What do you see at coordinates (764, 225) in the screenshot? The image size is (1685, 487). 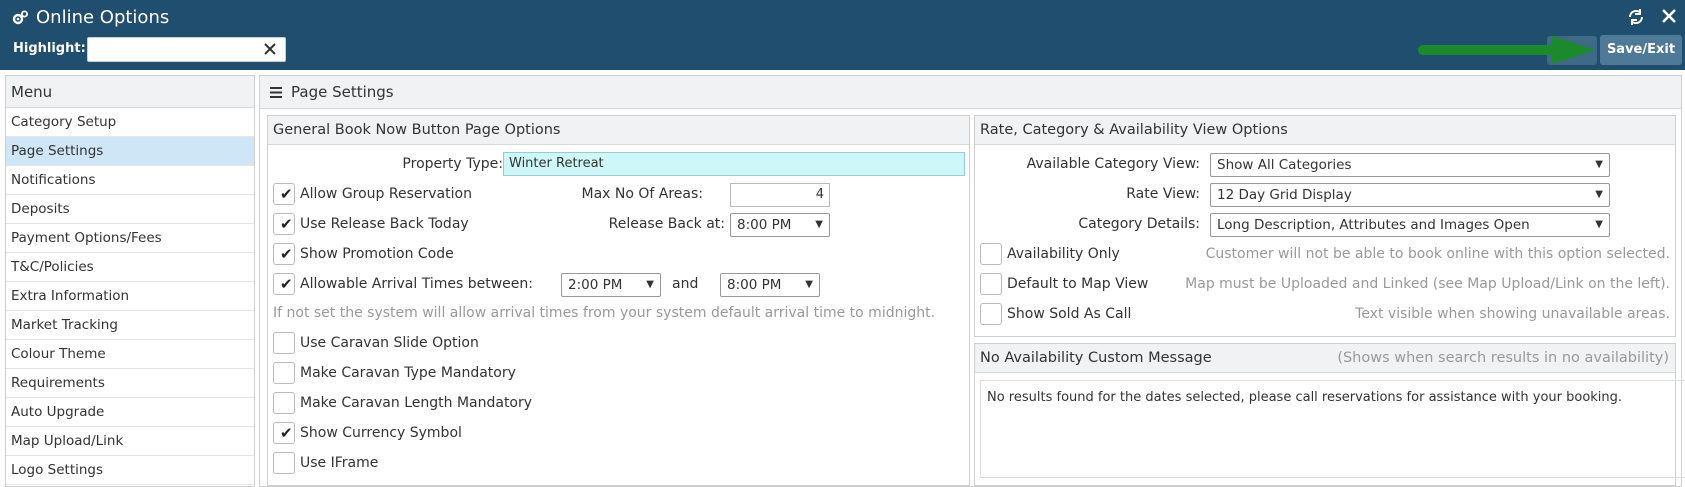 I see `release-at-value: 8:00 PM` at bounding box center [764, 225].